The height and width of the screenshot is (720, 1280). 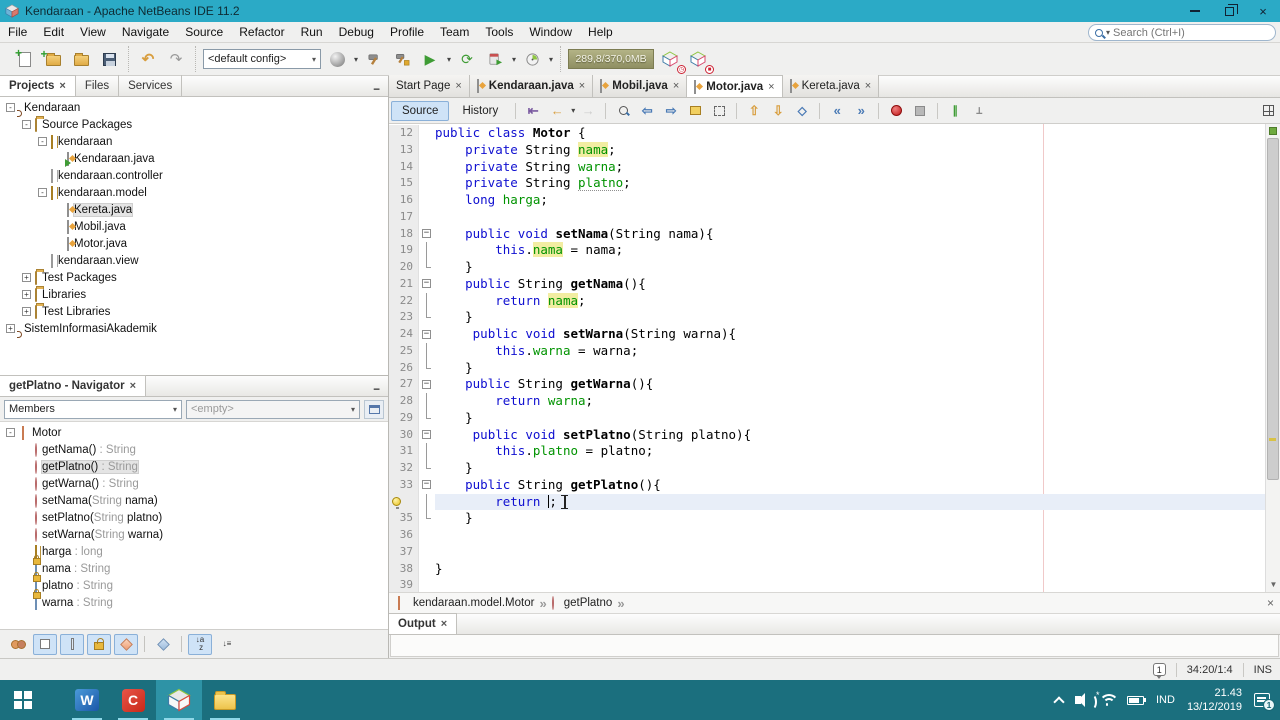 I want to click on code-line-35: 35 }, so click(x=827, y=518).